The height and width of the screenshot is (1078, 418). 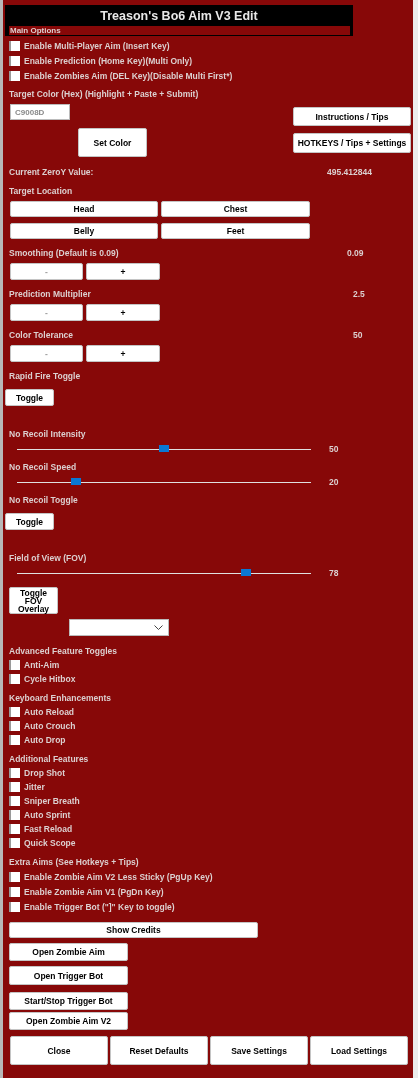 I want to click on group-title: Additional Features, so click(x=49, y=759).